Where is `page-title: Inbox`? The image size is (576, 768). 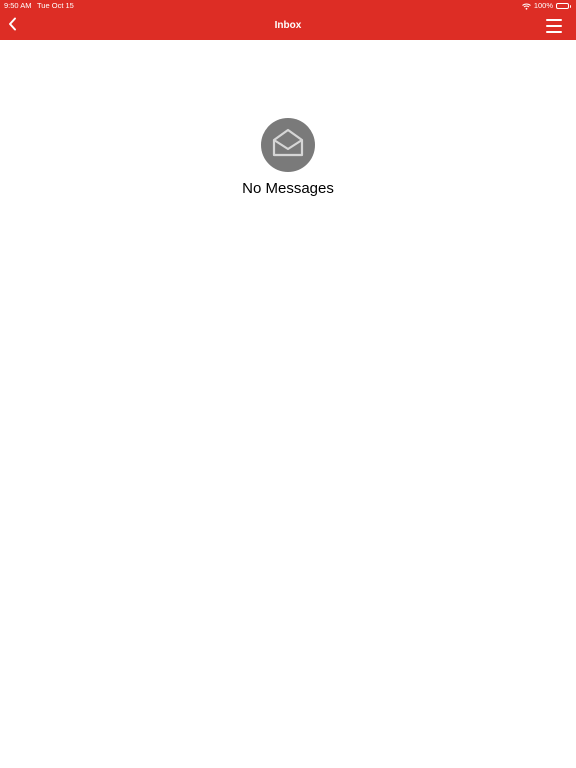 page-title: Inbox is located at coordinates (288, 25).